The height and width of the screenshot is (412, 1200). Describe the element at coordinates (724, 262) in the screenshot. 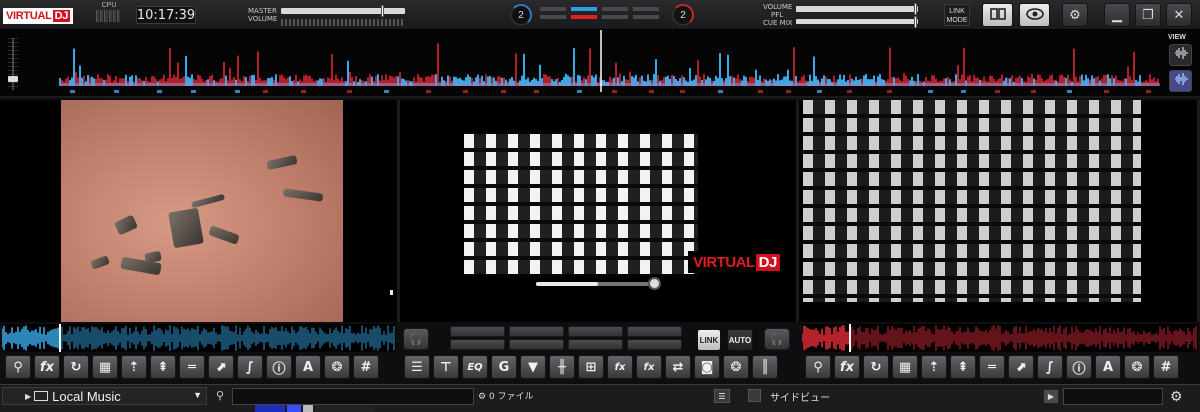

I see `watermark-virtual: VIRTUAL` at that location.